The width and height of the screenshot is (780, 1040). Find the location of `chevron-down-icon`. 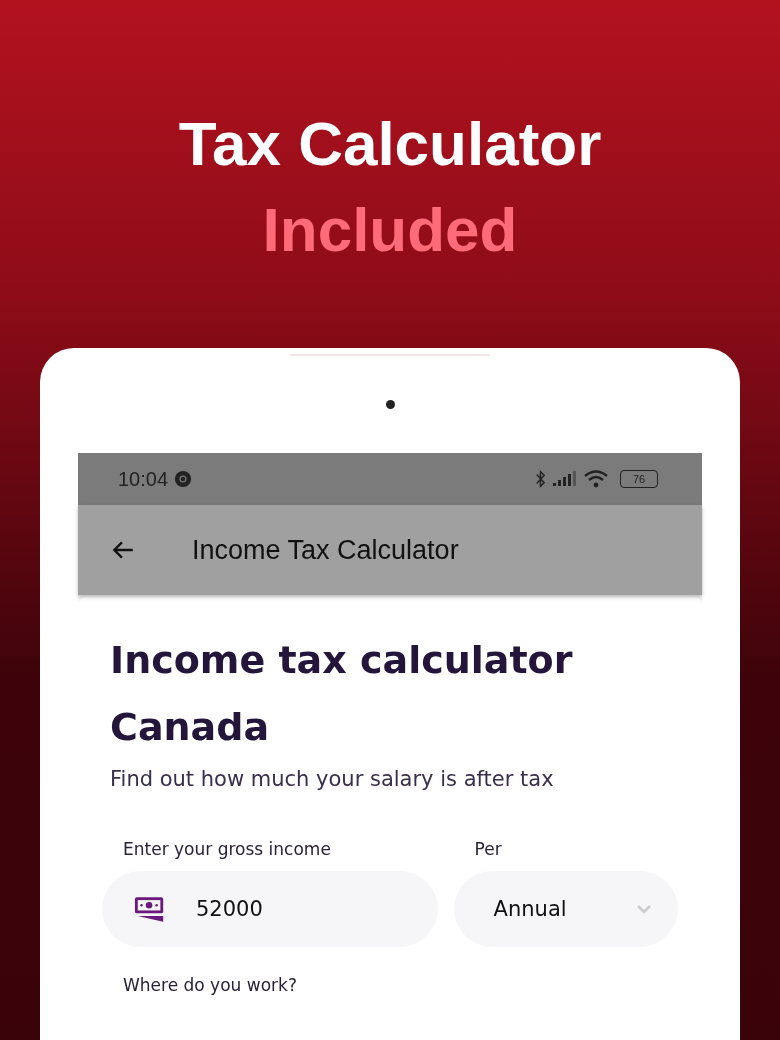

chevron-down-icon is located at coordinates (644, 909).